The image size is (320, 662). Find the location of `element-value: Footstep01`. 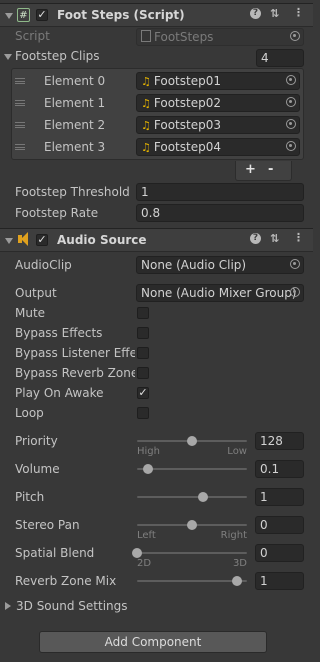

element-value: Footstep01 is located at coordinates (187, 81).